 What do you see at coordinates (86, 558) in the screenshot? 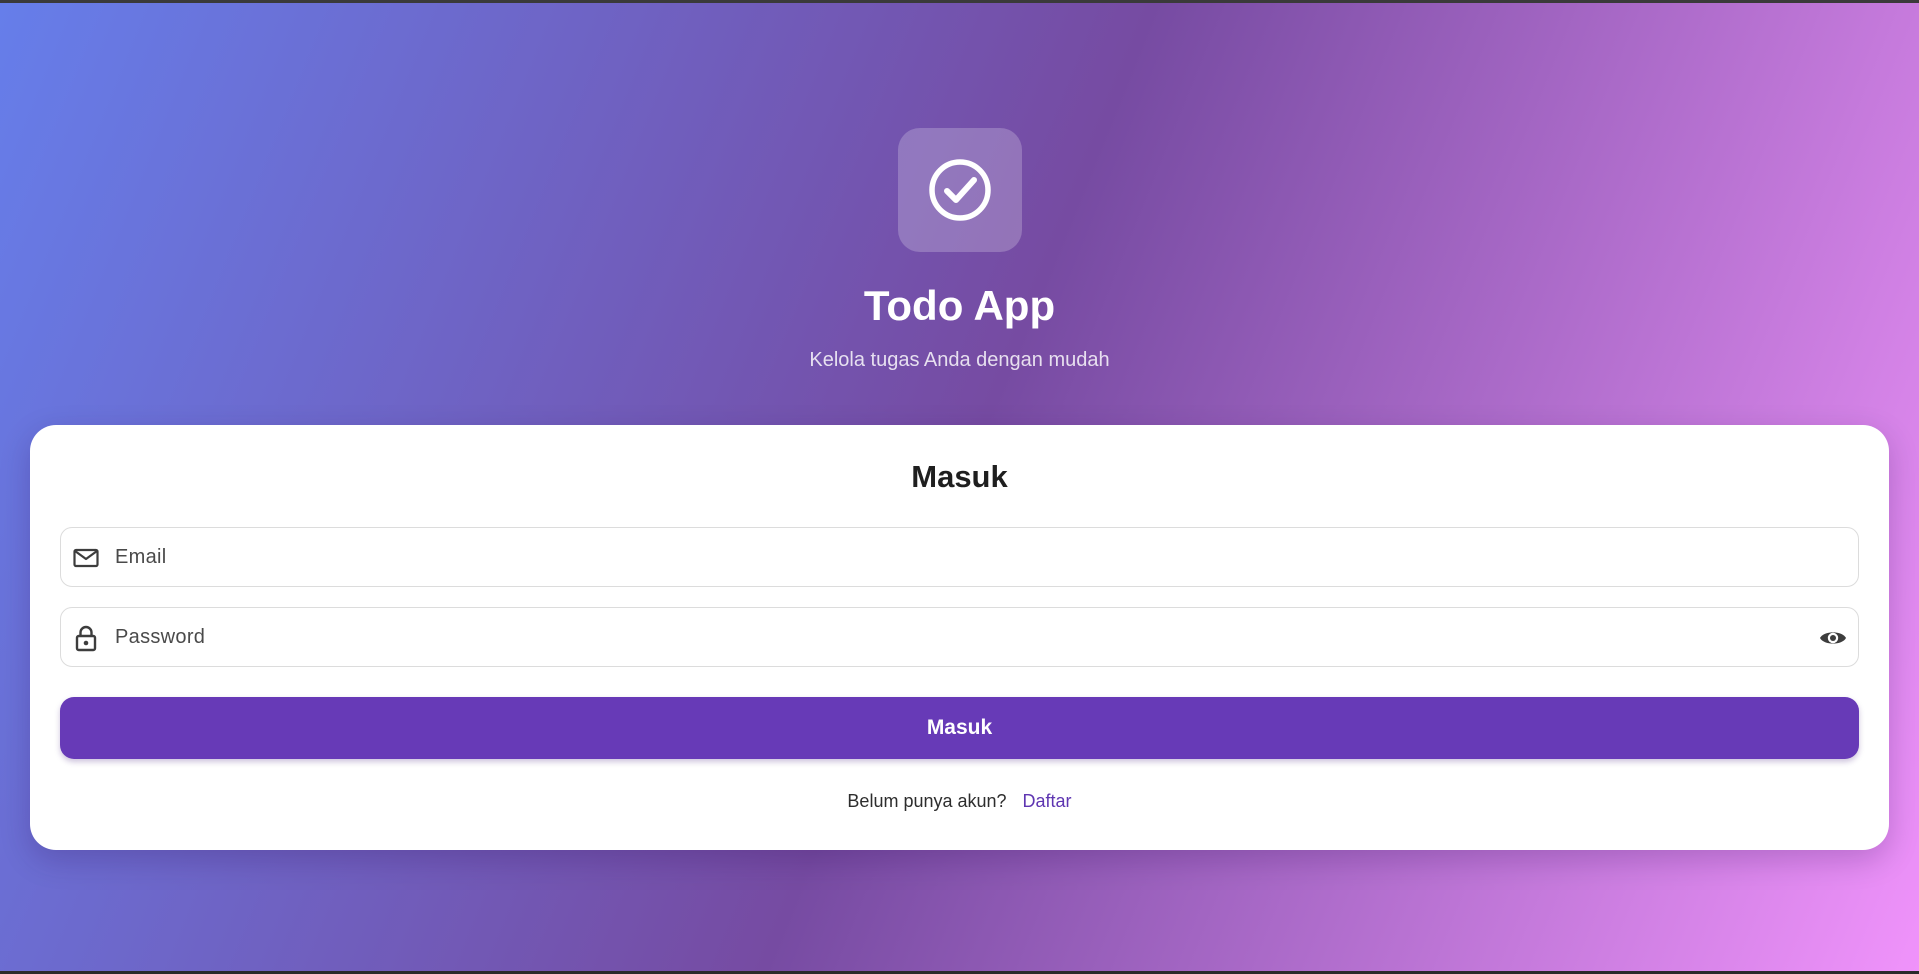
I see `mail-icon` at bounding box center [86, 558].